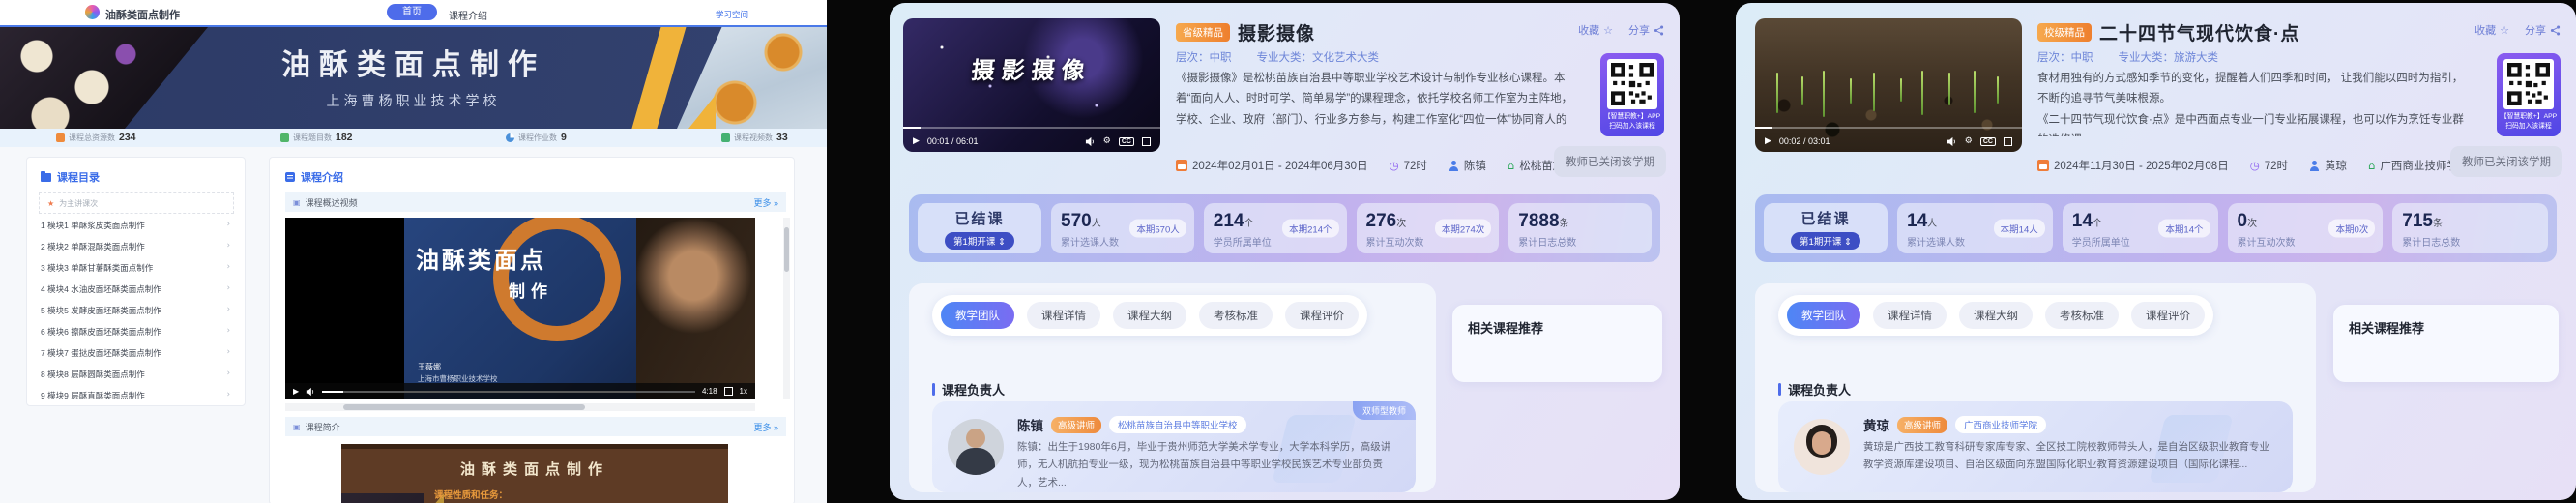 The image size is (2576, 503). What do you see at coordinates (135, 246) in the screenshot?
I see `toc-item: 2 模块2 单酥混酥类面点制作 ›` at bounding box center [135, 246].